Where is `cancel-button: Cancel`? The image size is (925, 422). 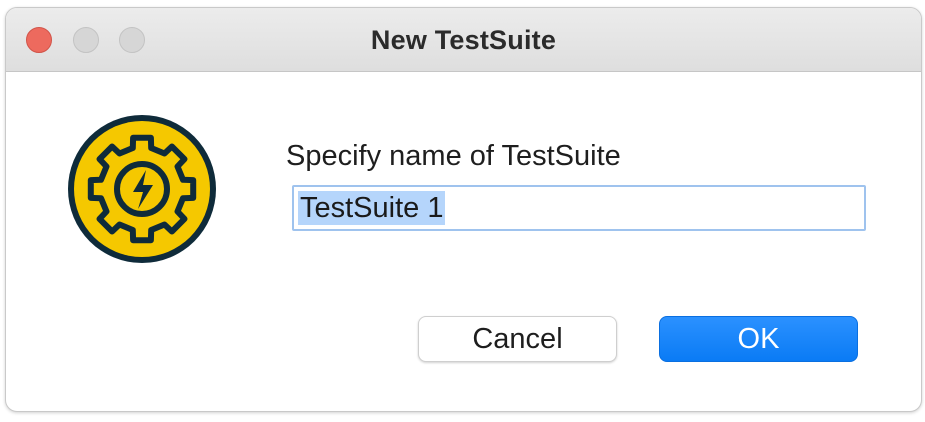 cancel-button: Cancel is located at coordinates (517, 339).